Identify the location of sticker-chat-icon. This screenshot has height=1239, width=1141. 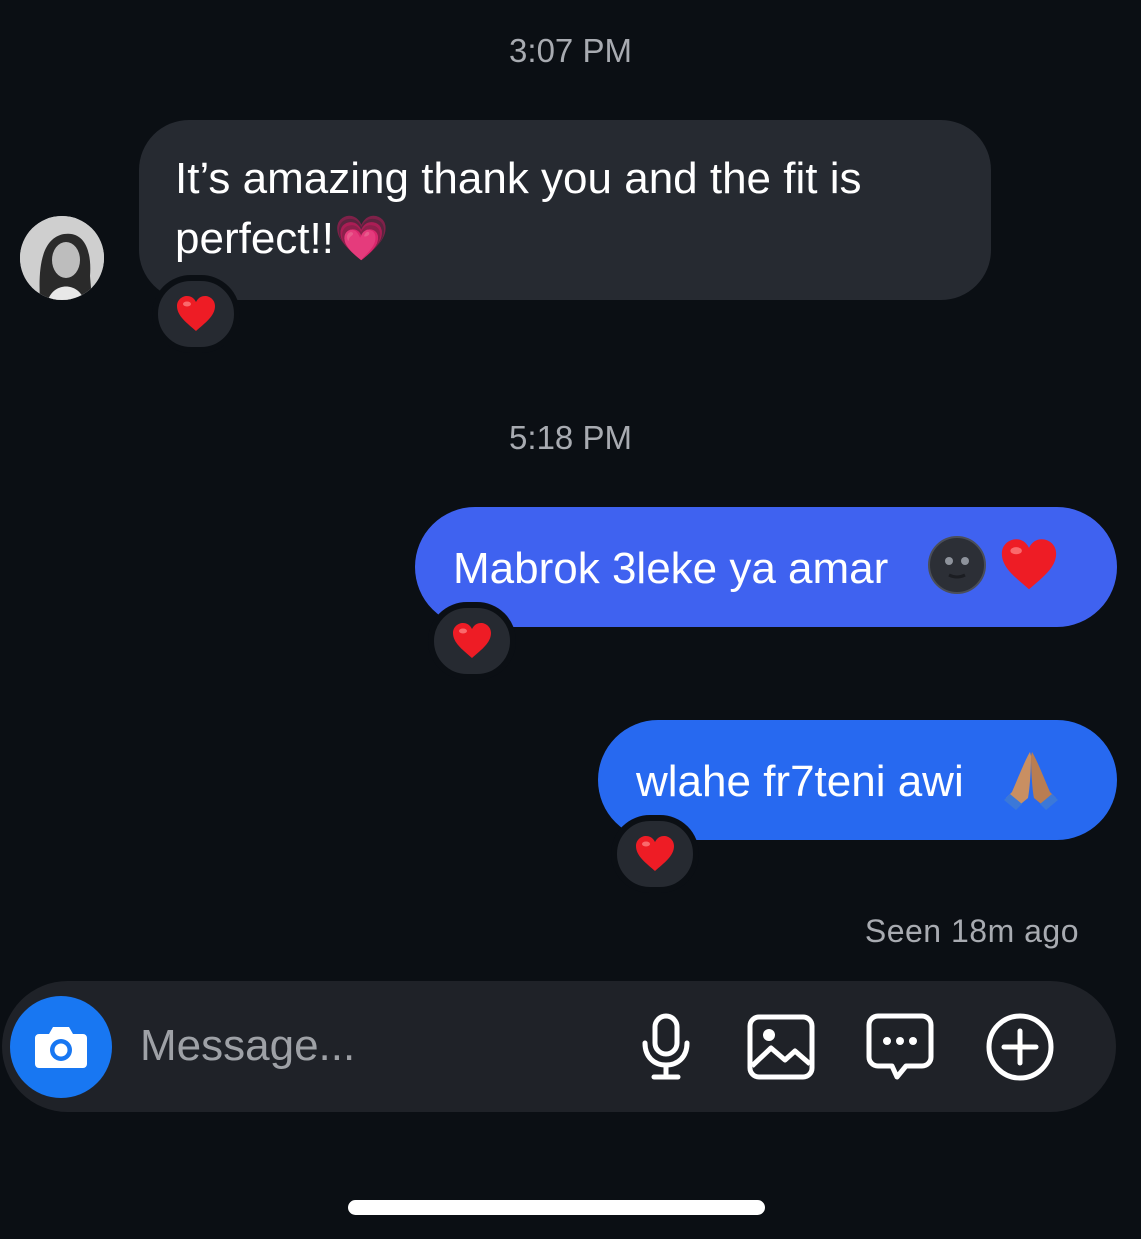
(900, 1046).